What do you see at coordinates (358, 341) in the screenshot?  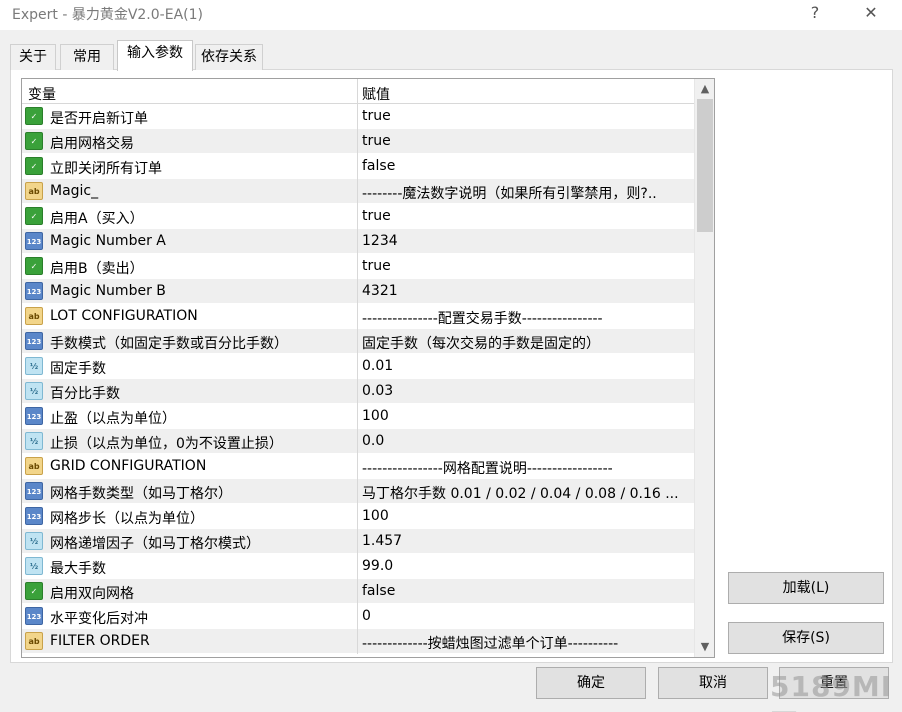 I see `table-row: 123 手数模式（如固定手数或百分比手数） 固定手数（每次交易的手数是固定的）` at bounding box center [358, 341].